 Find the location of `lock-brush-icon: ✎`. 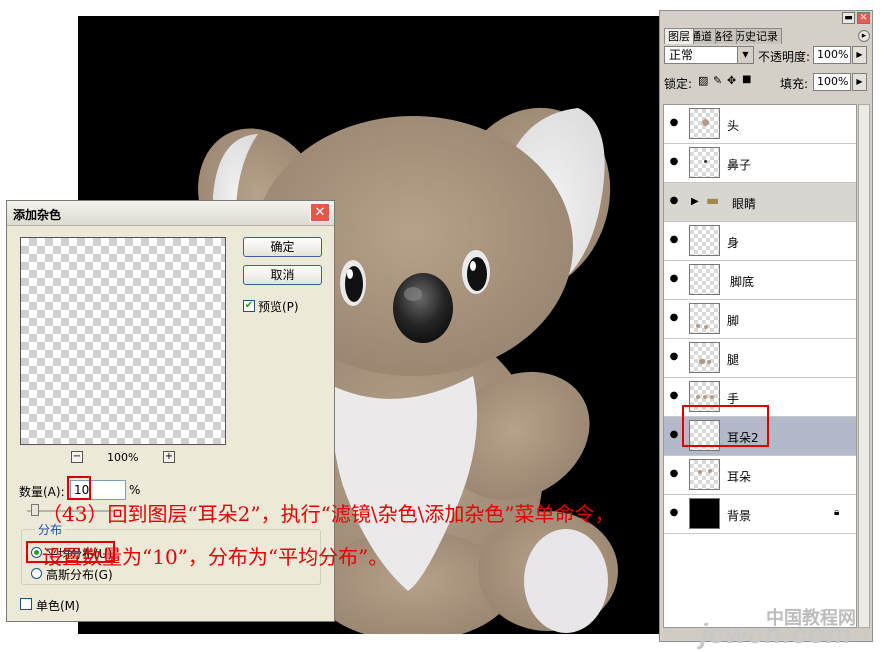

lock-brush-icon: ✎ is located at coordinates (717, 80).